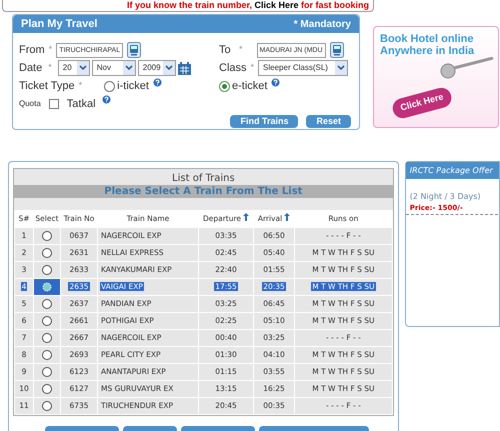 This screenshot has width=500, height=431. What do you see at coordinates (30, 68) in the screenshot?
I see `date-label: Date` at bounding box center [30, 68].